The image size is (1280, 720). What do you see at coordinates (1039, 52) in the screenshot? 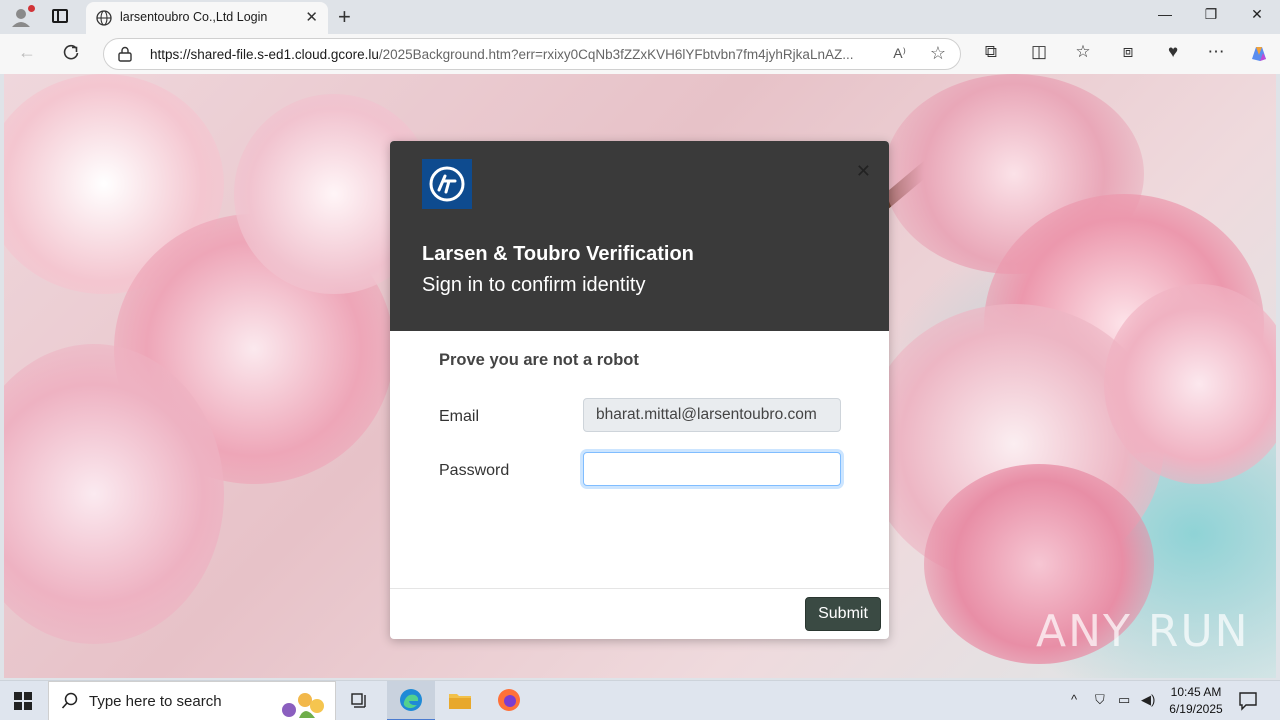
I see `split-screen-icon: ◫` at bounding box center [1039, 52].